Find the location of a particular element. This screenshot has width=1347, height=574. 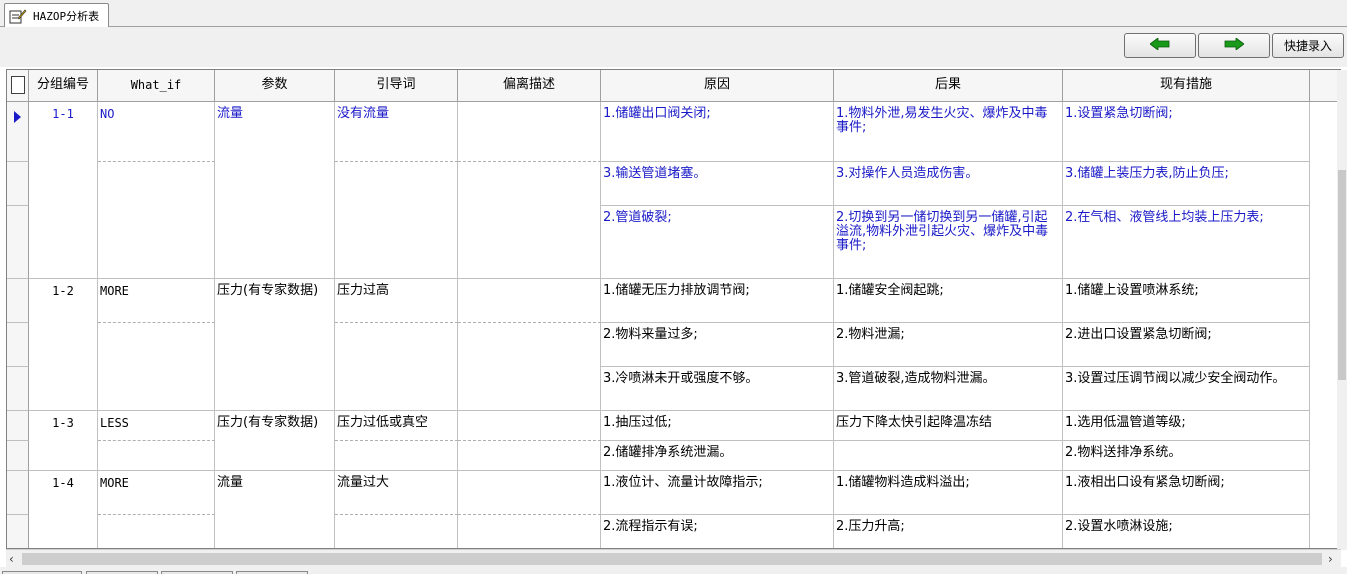

scroll-right-icon: › is located at coordinates (1330, 559).